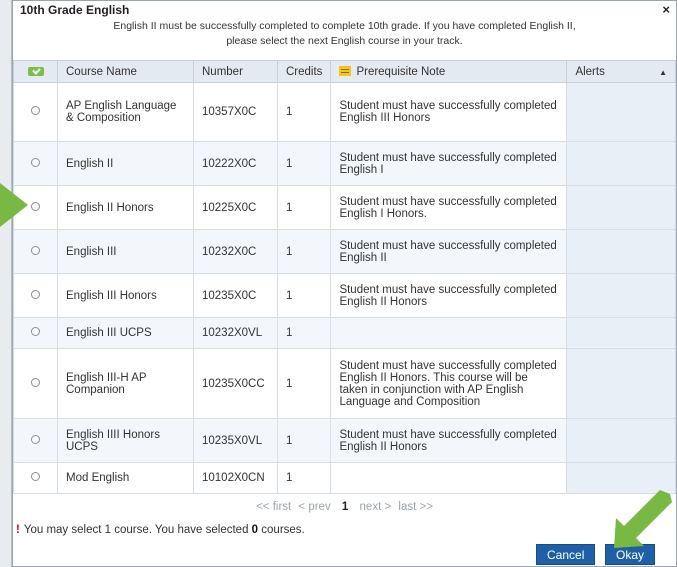 The image size is (677, 567). I want to click on course-name-cell: Mod English, so click(125, 478).